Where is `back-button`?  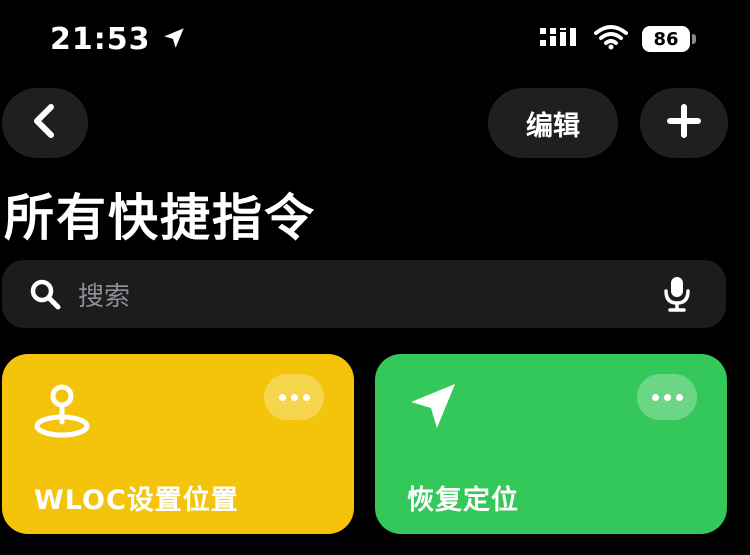 back-button is located at coordinates (45, 123).